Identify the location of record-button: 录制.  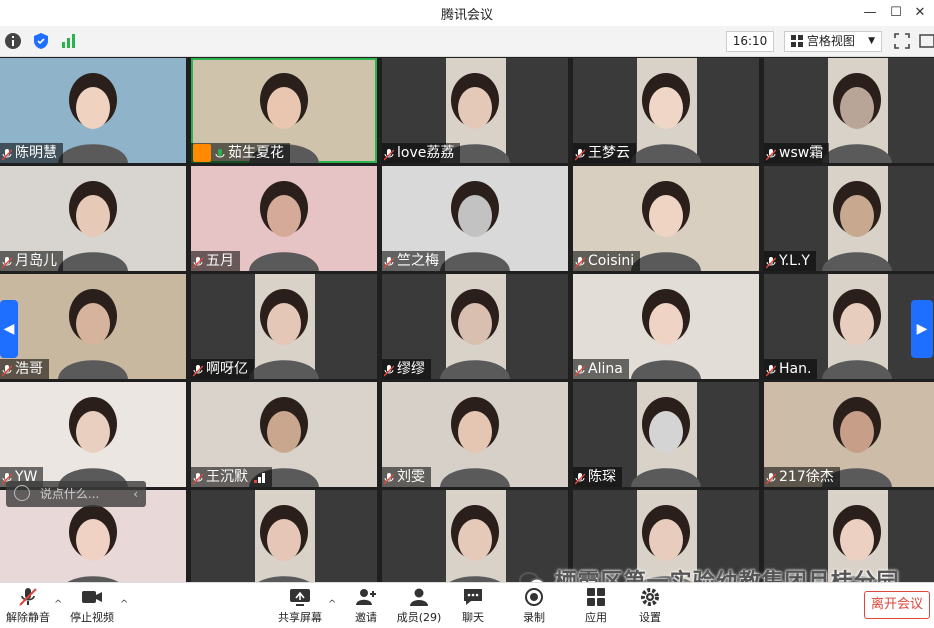
(534, 606).